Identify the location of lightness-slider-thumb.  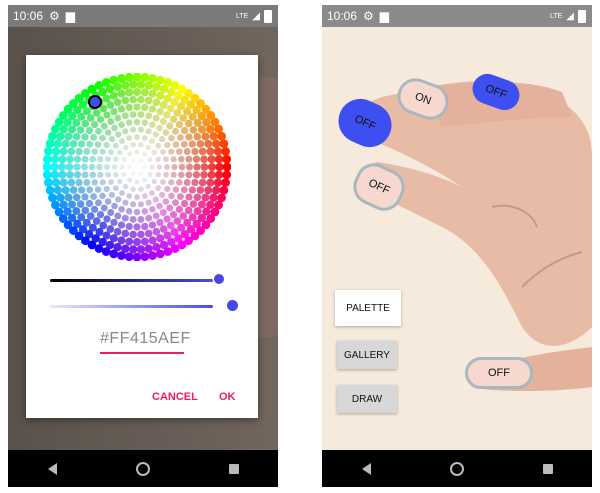
(219, 279).